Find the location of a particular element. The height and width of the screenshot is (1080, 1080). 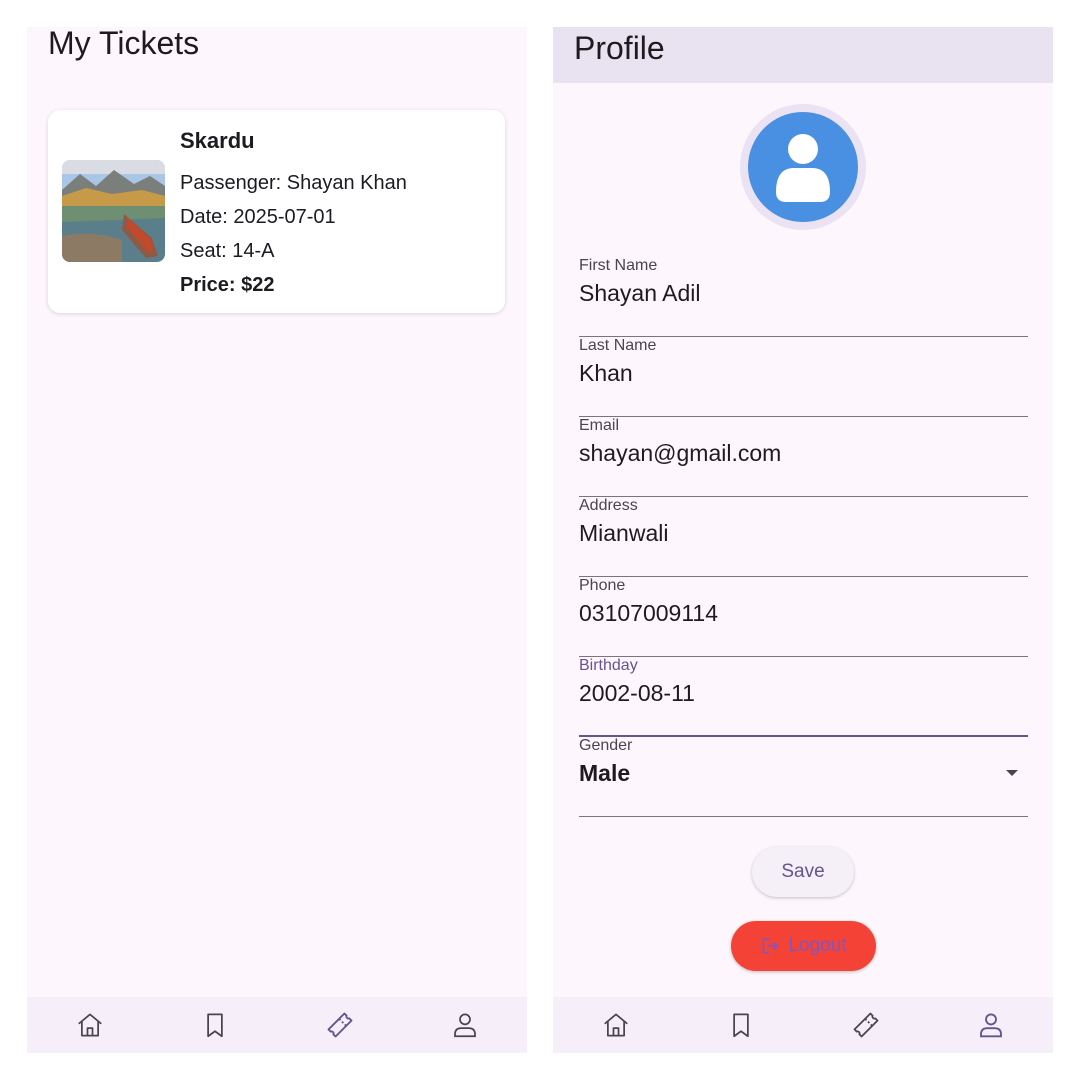

ticket-date: Date: 2025-07-01 is located at coordinates (258, 217).